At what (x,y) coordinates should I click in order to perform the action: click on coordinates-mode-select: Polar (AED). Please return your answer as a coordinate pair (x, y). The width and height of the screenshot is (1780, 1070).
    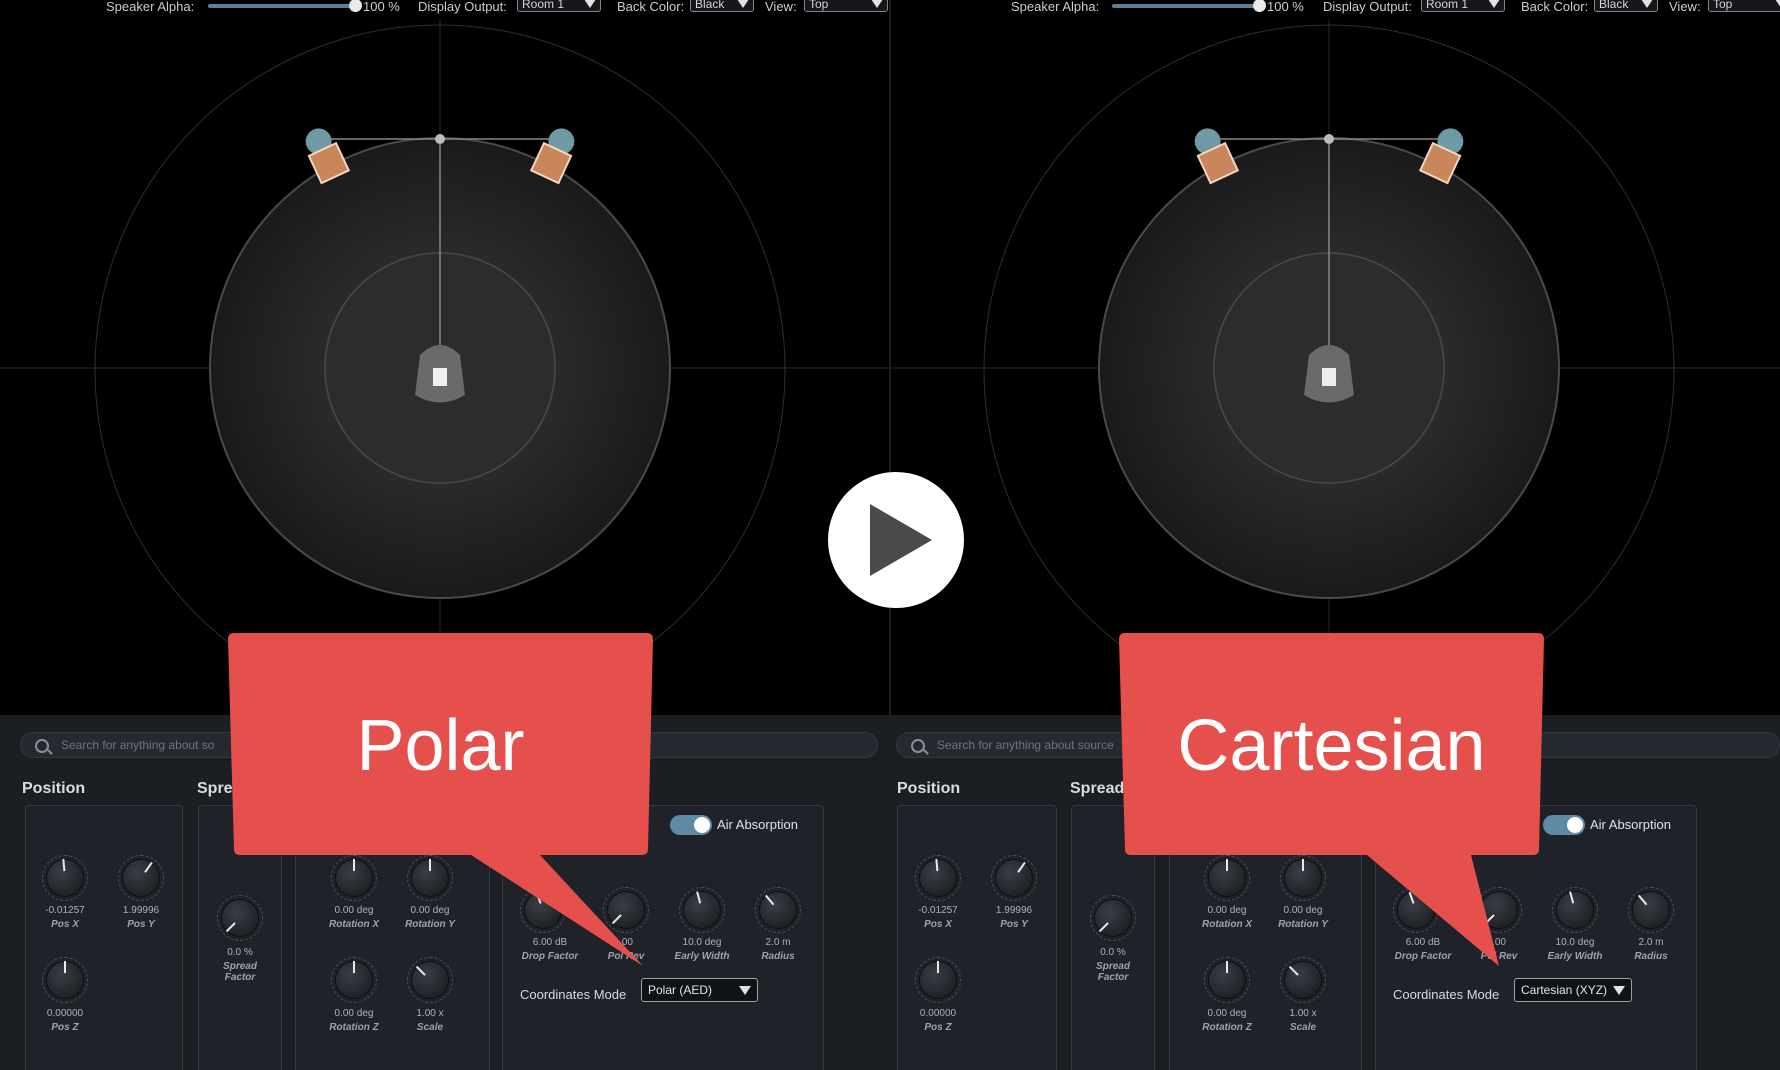
    Looking at the image, I should click on (699, 990).